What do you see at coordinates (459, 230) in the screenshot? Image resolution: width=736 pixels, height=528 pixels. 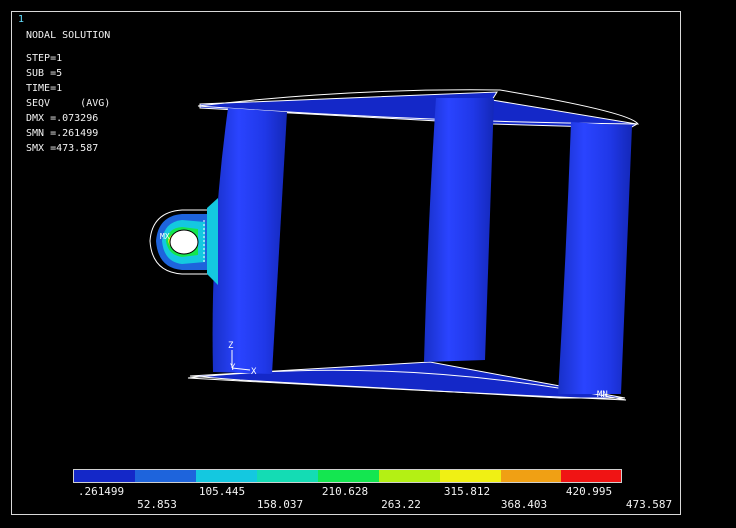 I see `middle-tube` at bounding box center [459, 230].